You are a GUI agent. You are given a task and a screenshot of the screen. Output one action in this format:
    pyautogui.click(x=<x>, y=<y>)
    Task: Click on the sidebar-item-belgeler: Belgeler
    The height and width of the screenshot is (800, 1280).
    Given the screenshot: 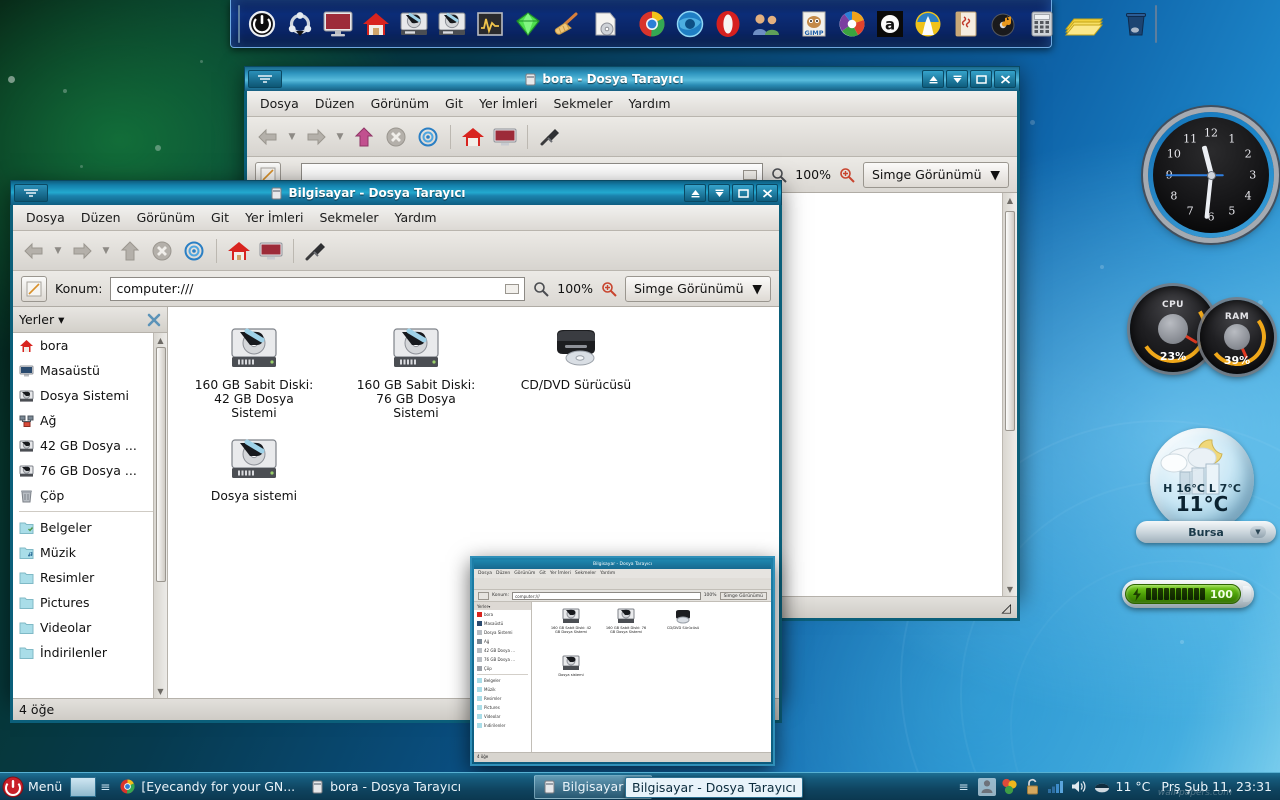 What is the action you would take?
    pyautogui.click(x=90, y=527)
    